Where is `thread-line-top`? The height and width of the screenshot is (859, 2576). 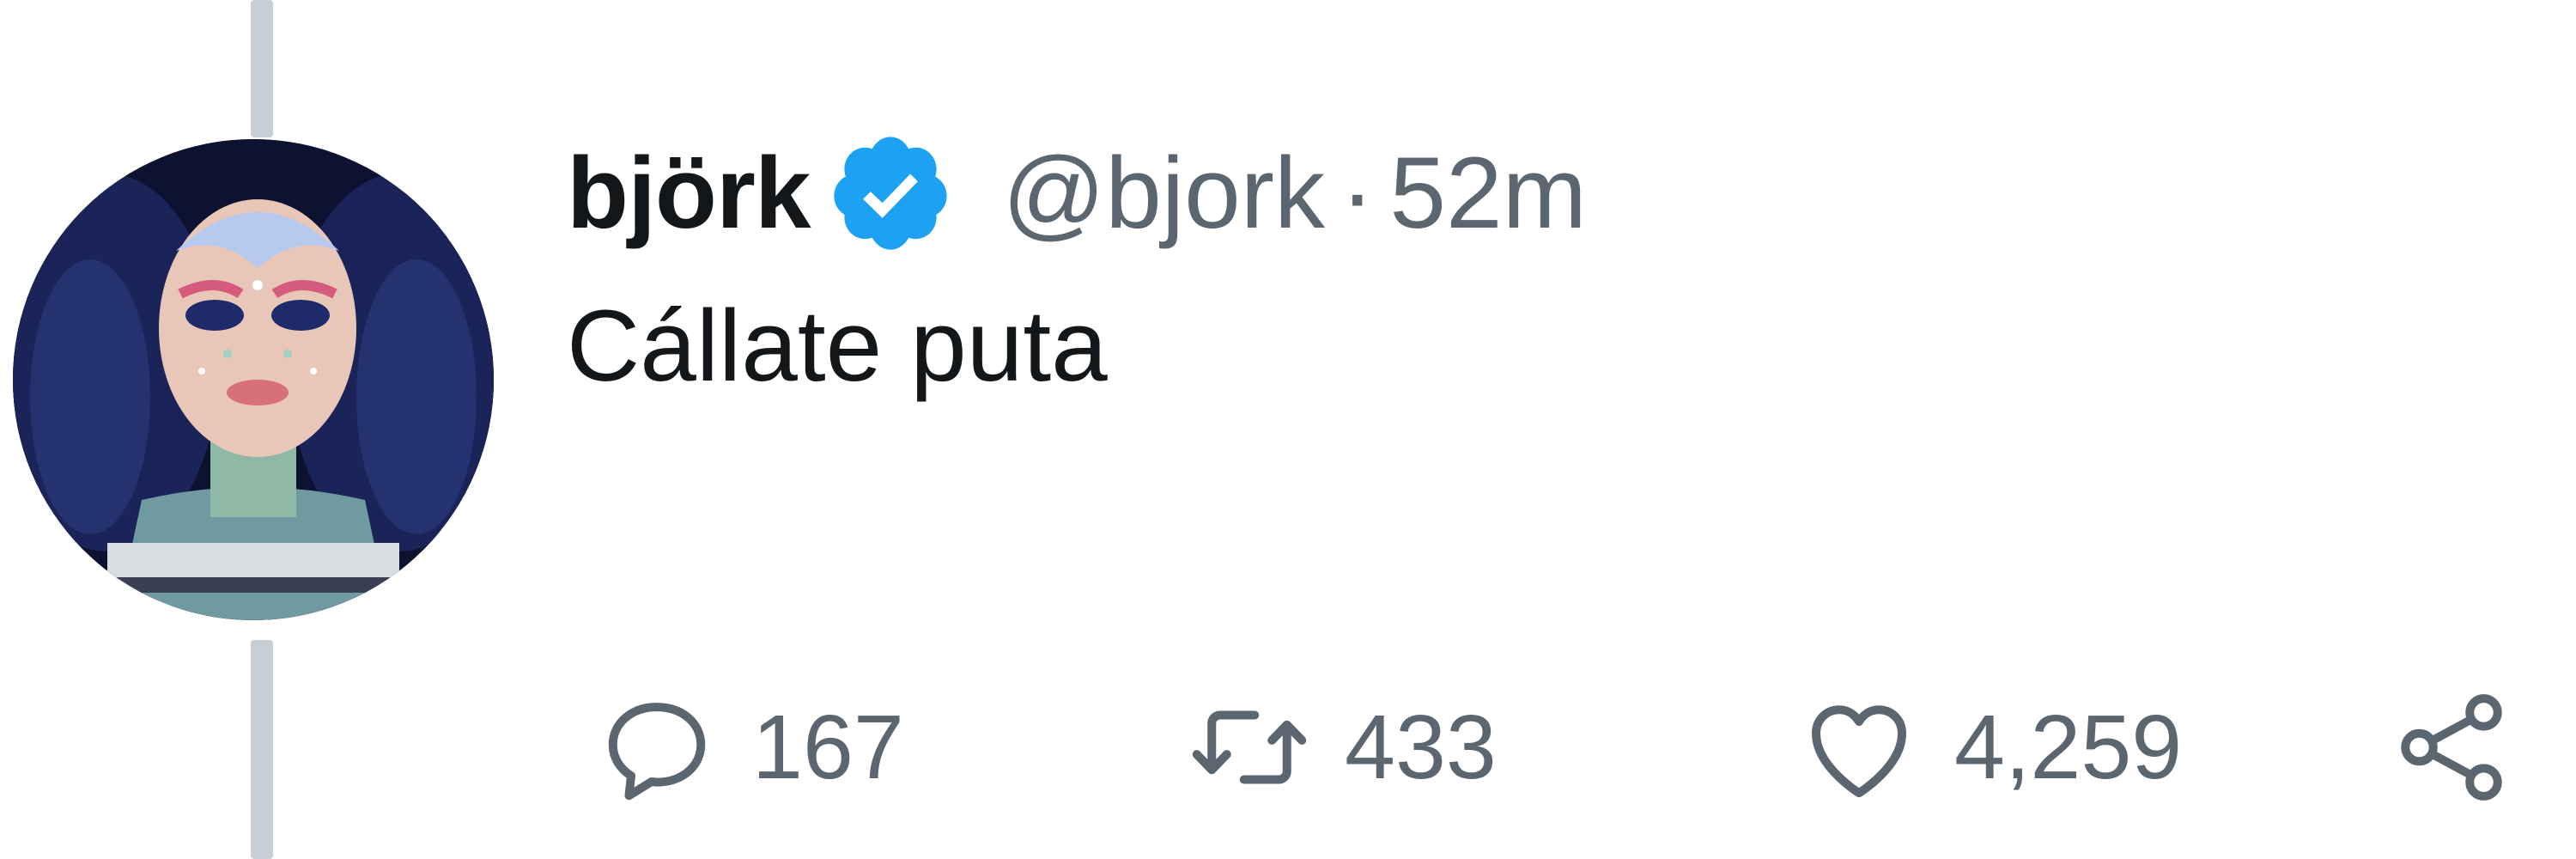 thread-line-top is located at coordinates (262, 68).